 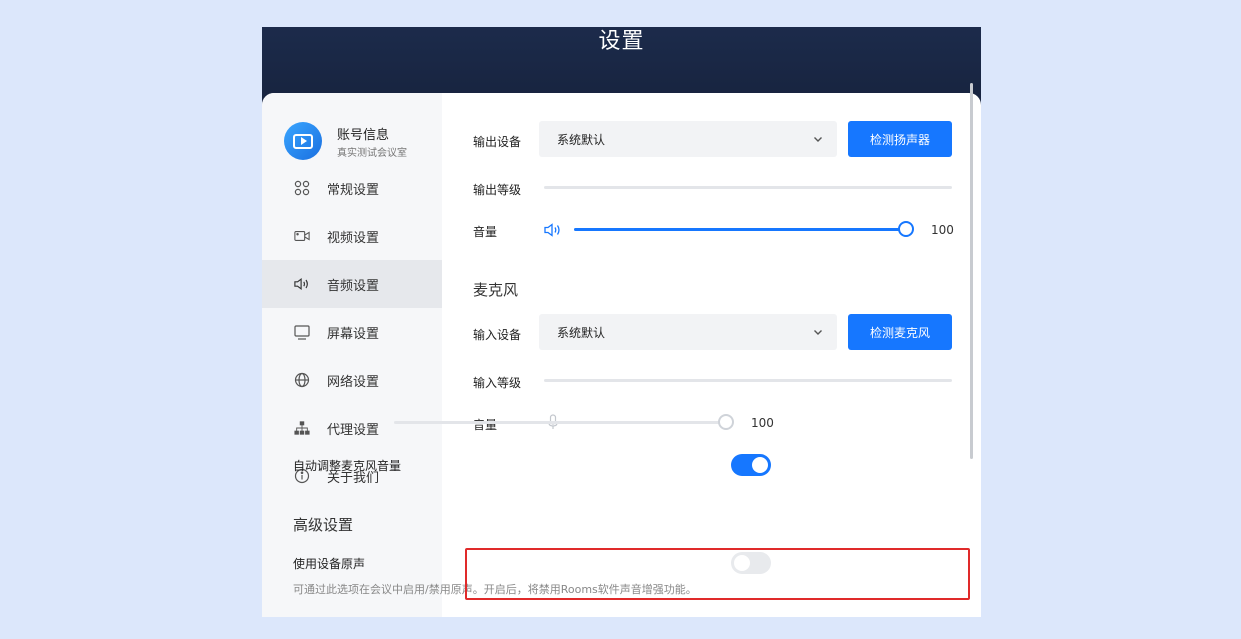 What do you see at coordinates (581, 332) in the screenshot?
I see `input-device-value: 系统默认` at bounding box center [581, 332].